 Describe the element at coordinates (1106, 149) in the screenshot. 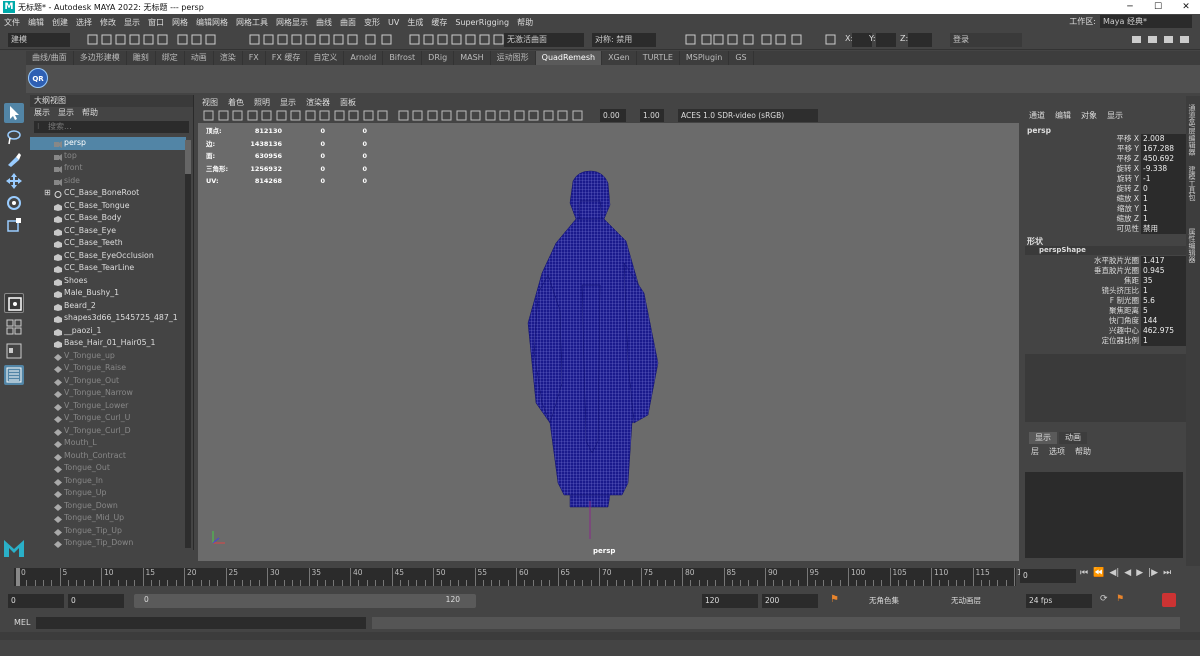

I see `channel-attribute-row: 平移 Y 167.288` at that location.